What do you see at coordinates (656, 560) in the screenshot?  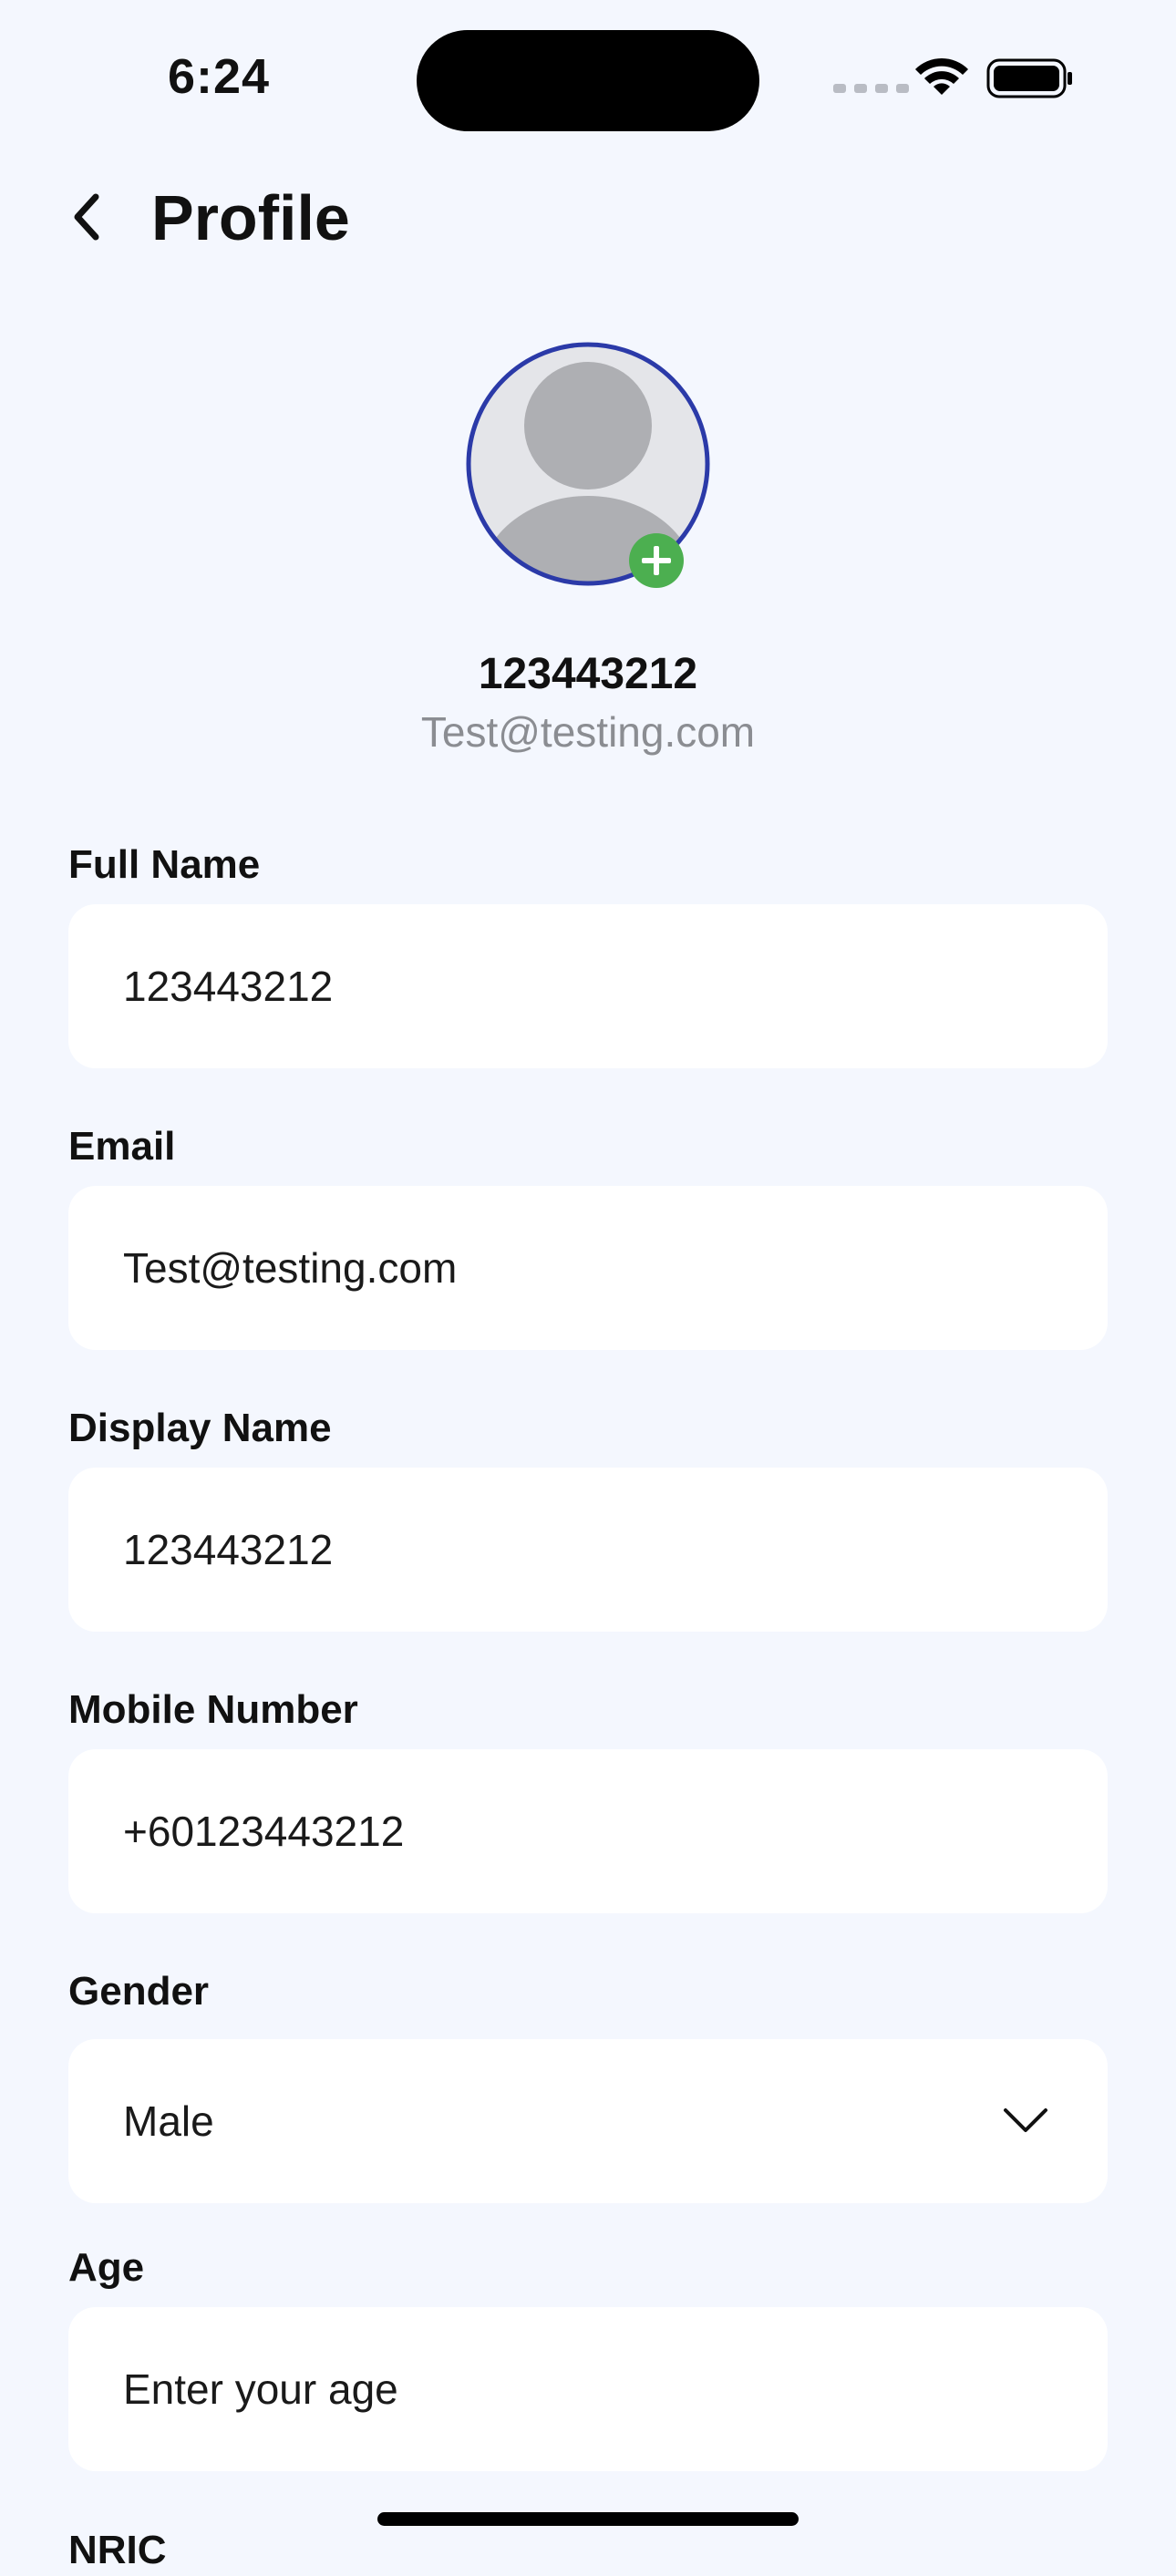 I see `add-photo-button` at bounding box center [656, 560].